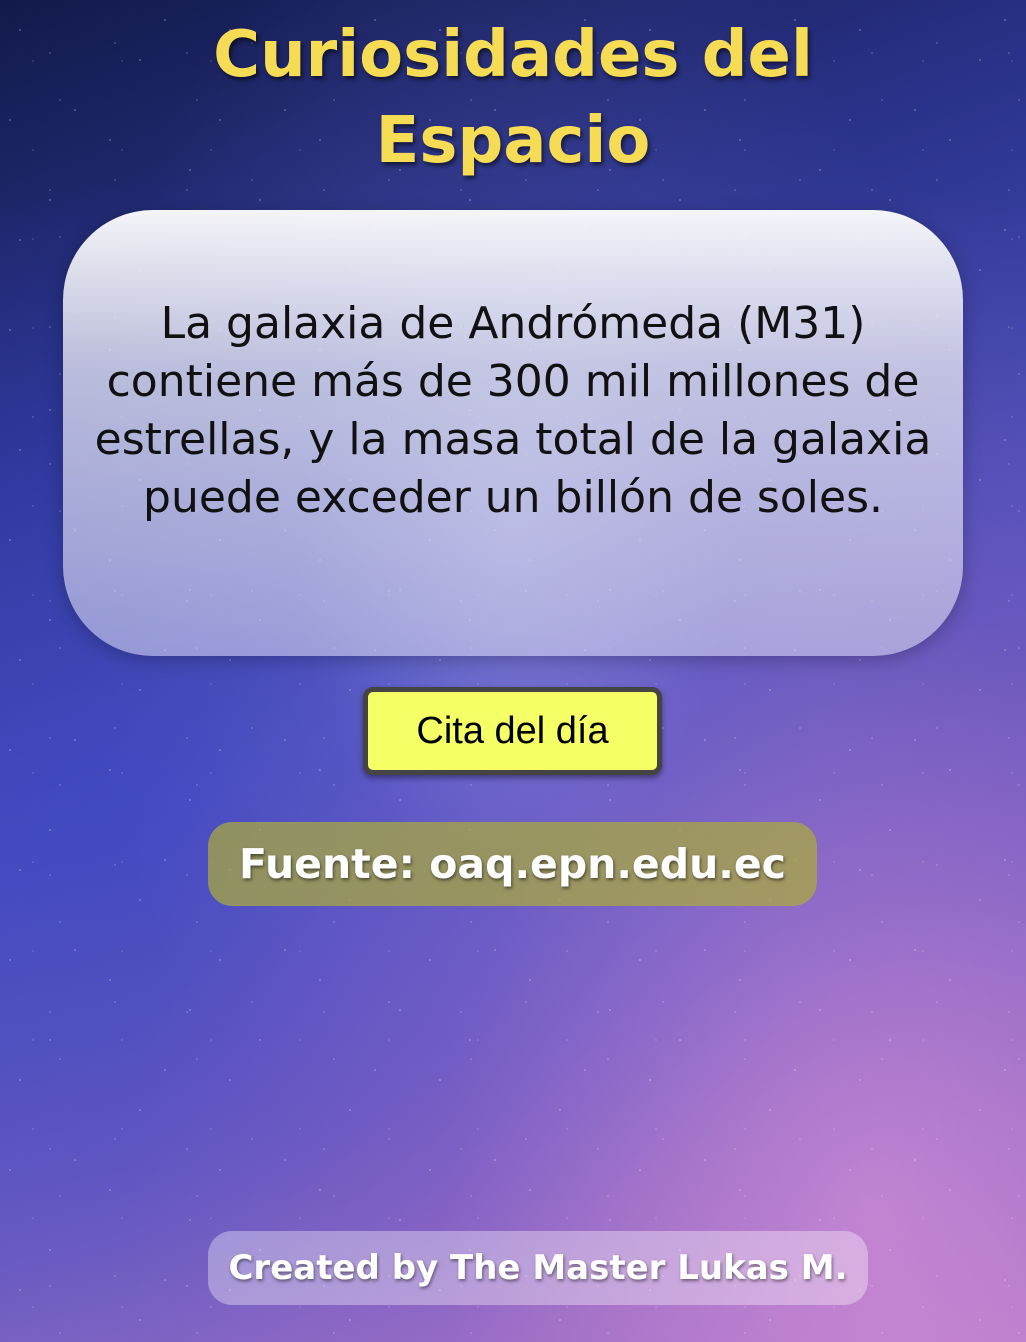 The height and width of the screenshot is (1342, 1026). I want to click on quote-of-the-day-button: Cita del día, so click(512, 731).